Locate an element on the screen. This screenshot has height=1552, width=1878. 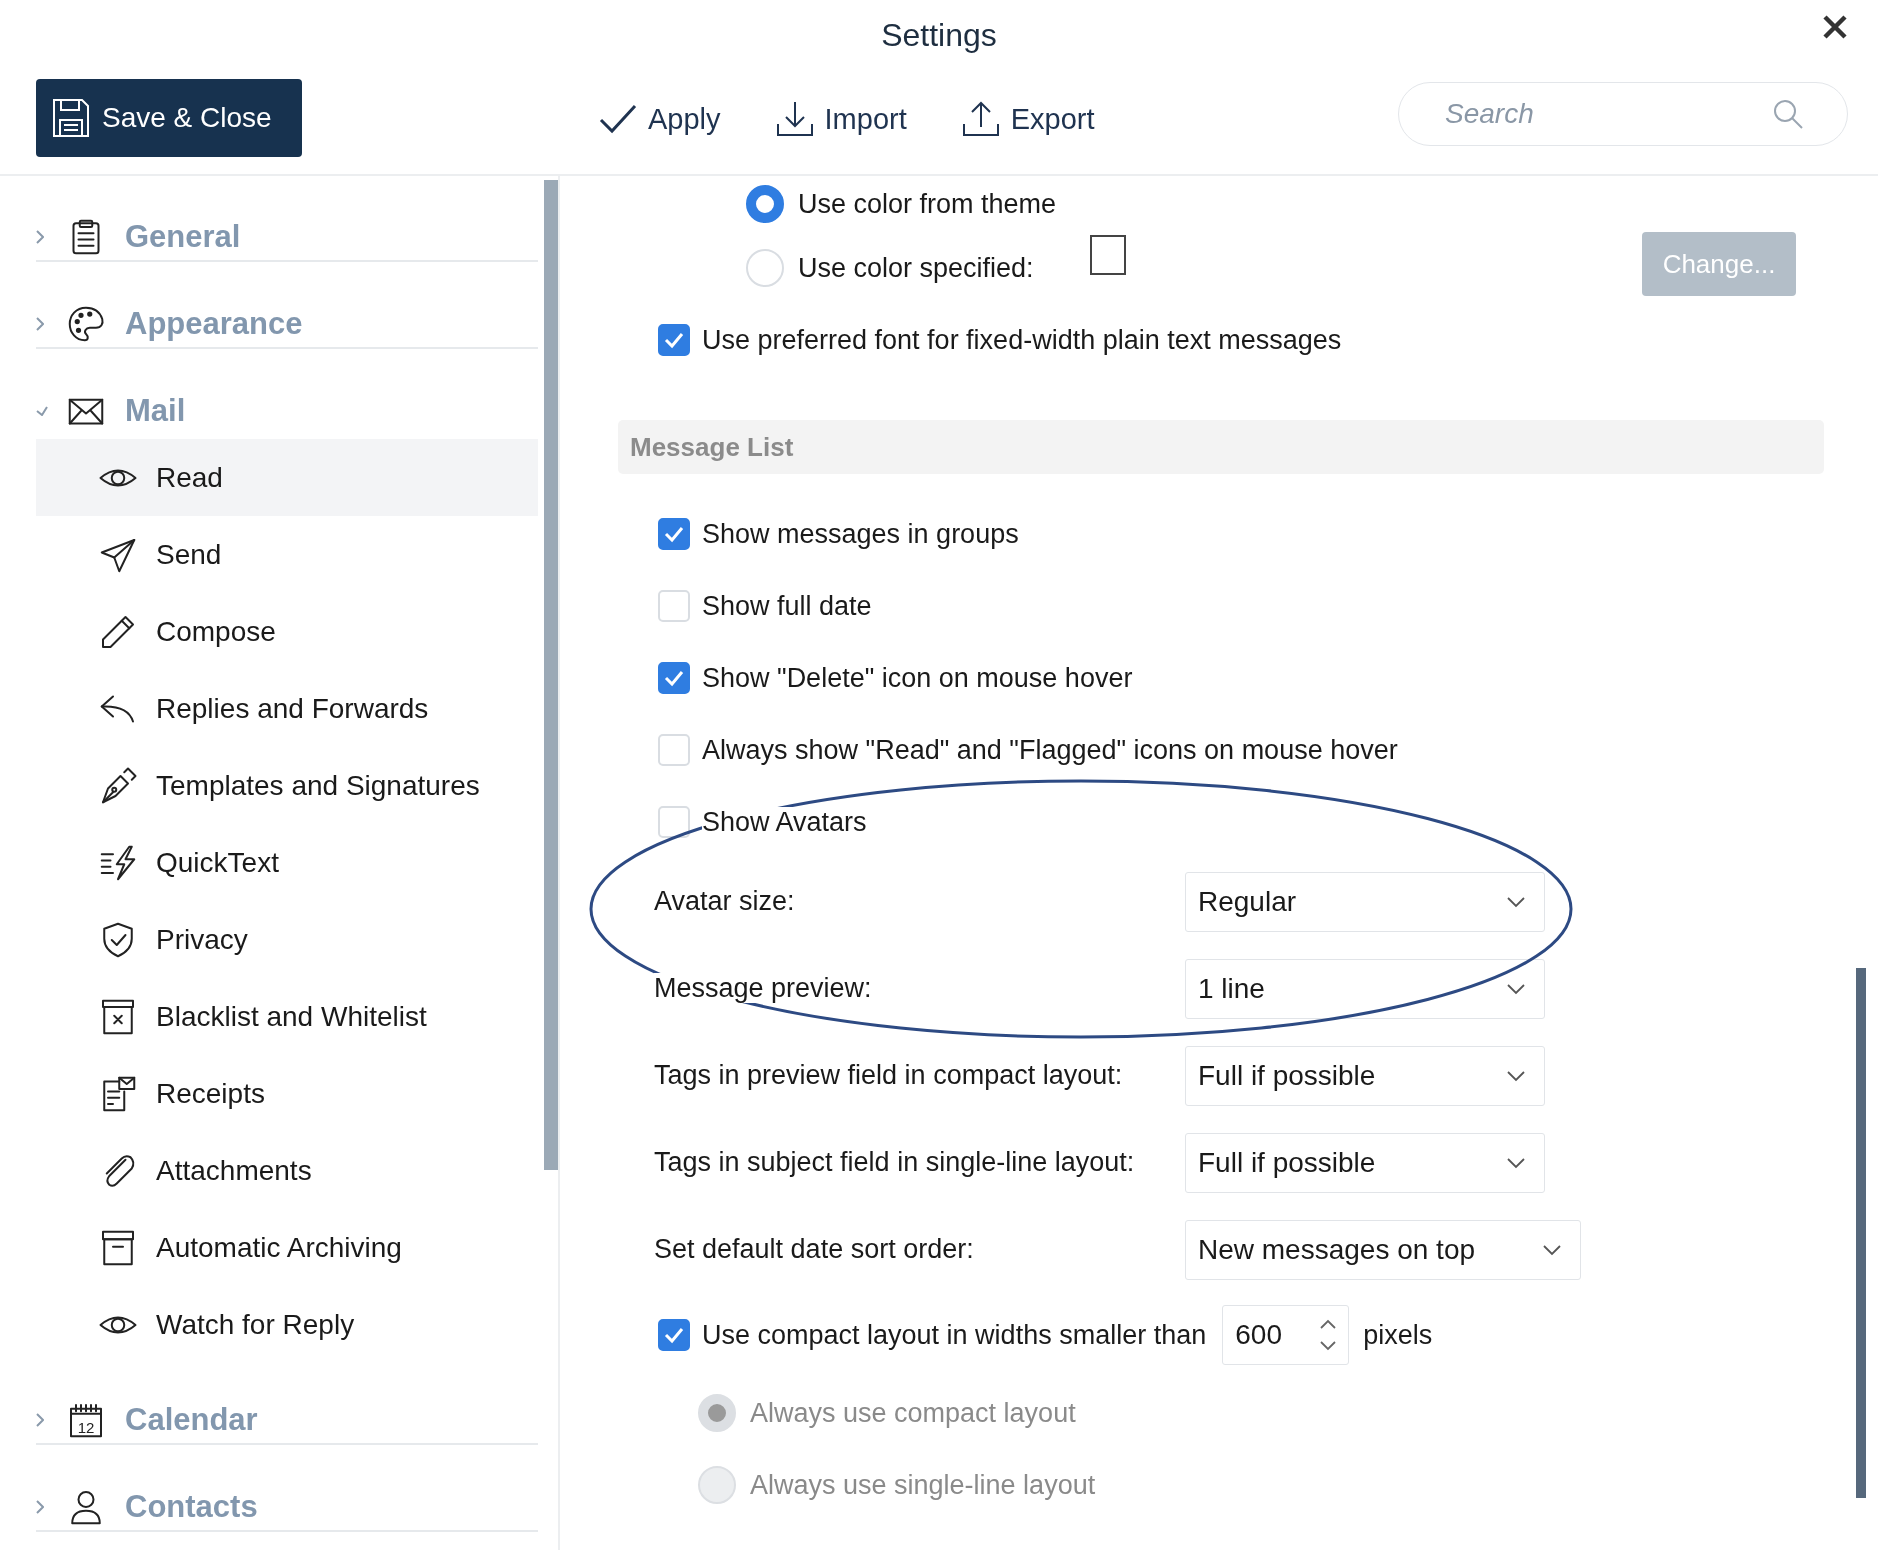
download-icon is located at coordinates (794, 119).